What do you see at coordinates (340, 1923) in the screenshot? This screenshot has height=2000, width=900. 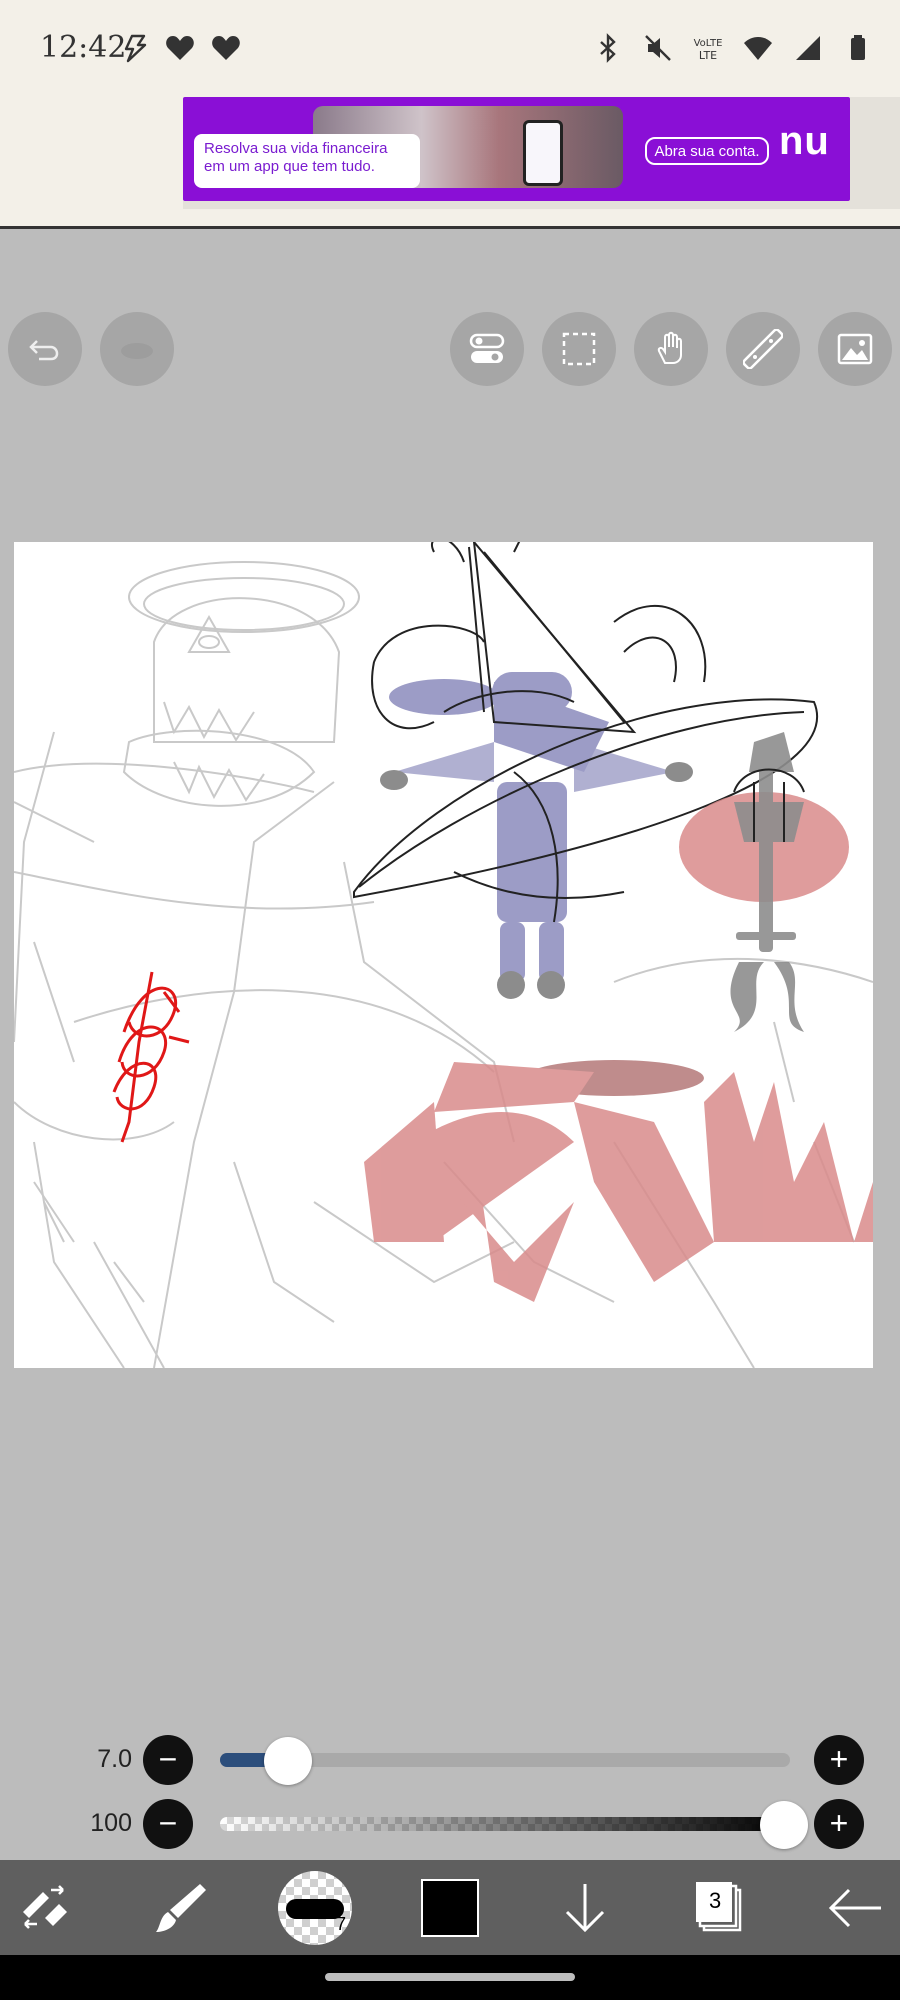 I see `brush-badge: 7` at bounding box center [340, 1923].